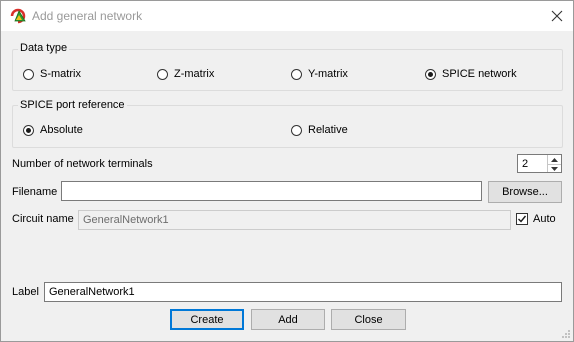 The height and width of the screenshot is (342, 574). I want to click on terminals-spinbox: 2, so click(539, 163).